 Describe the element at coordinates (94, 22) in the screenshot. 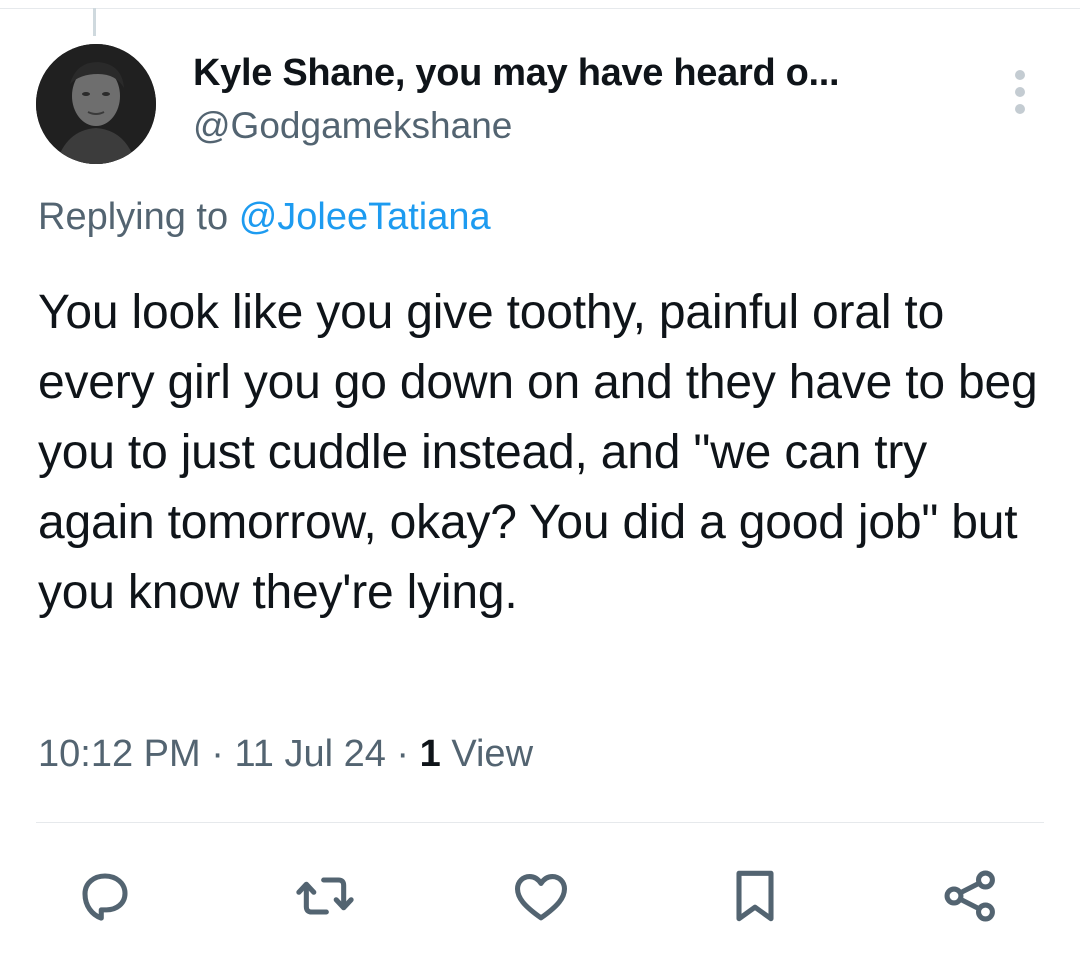

I see `thread-connector-line` at that location.